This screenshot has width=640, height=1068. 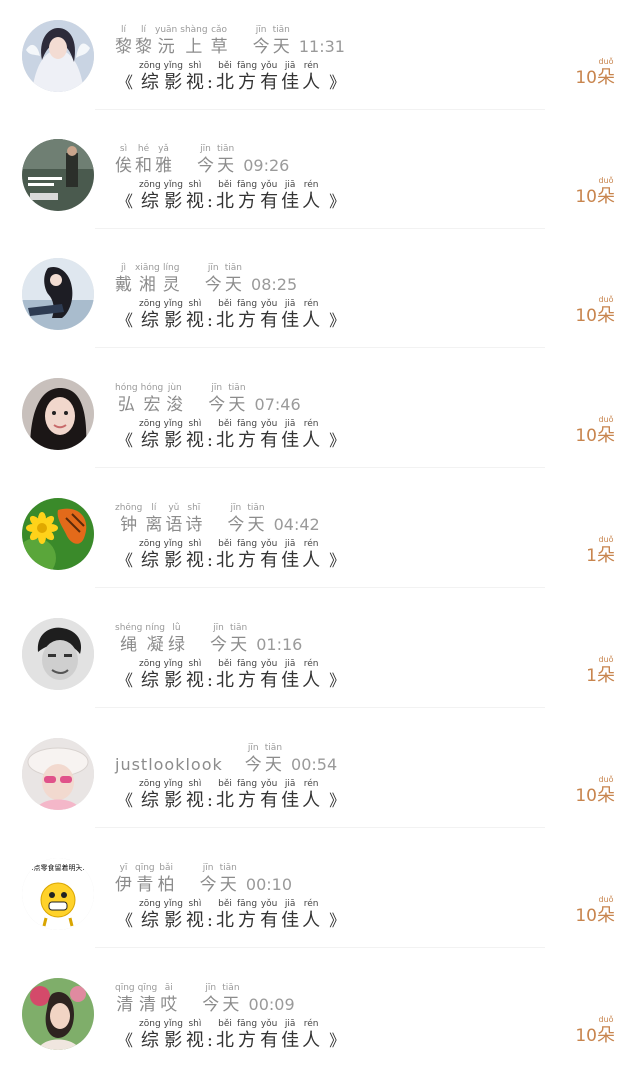 What do you see at coordinates (311, 320) in the screenshot?
I see `hanzi: 人` at bounding box center [311, 320].